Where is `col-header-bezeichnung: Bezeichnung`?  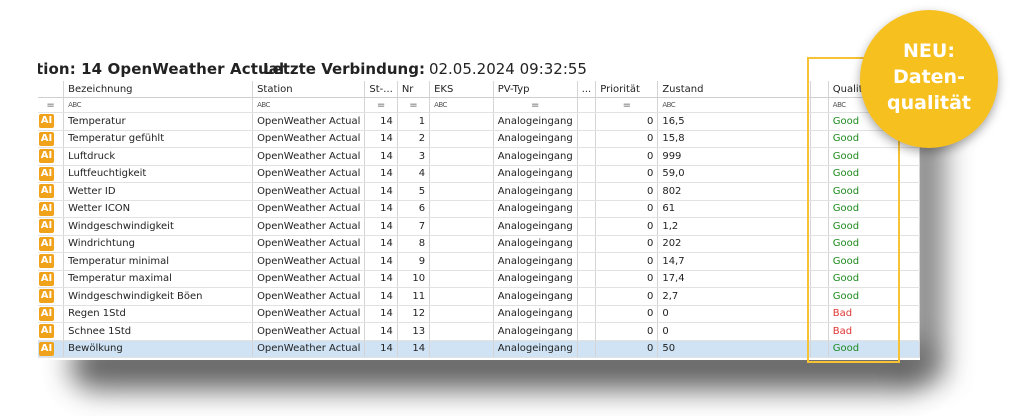 col-header-bezeichnung: Bezeichnung is located at coordinates (158, 89).